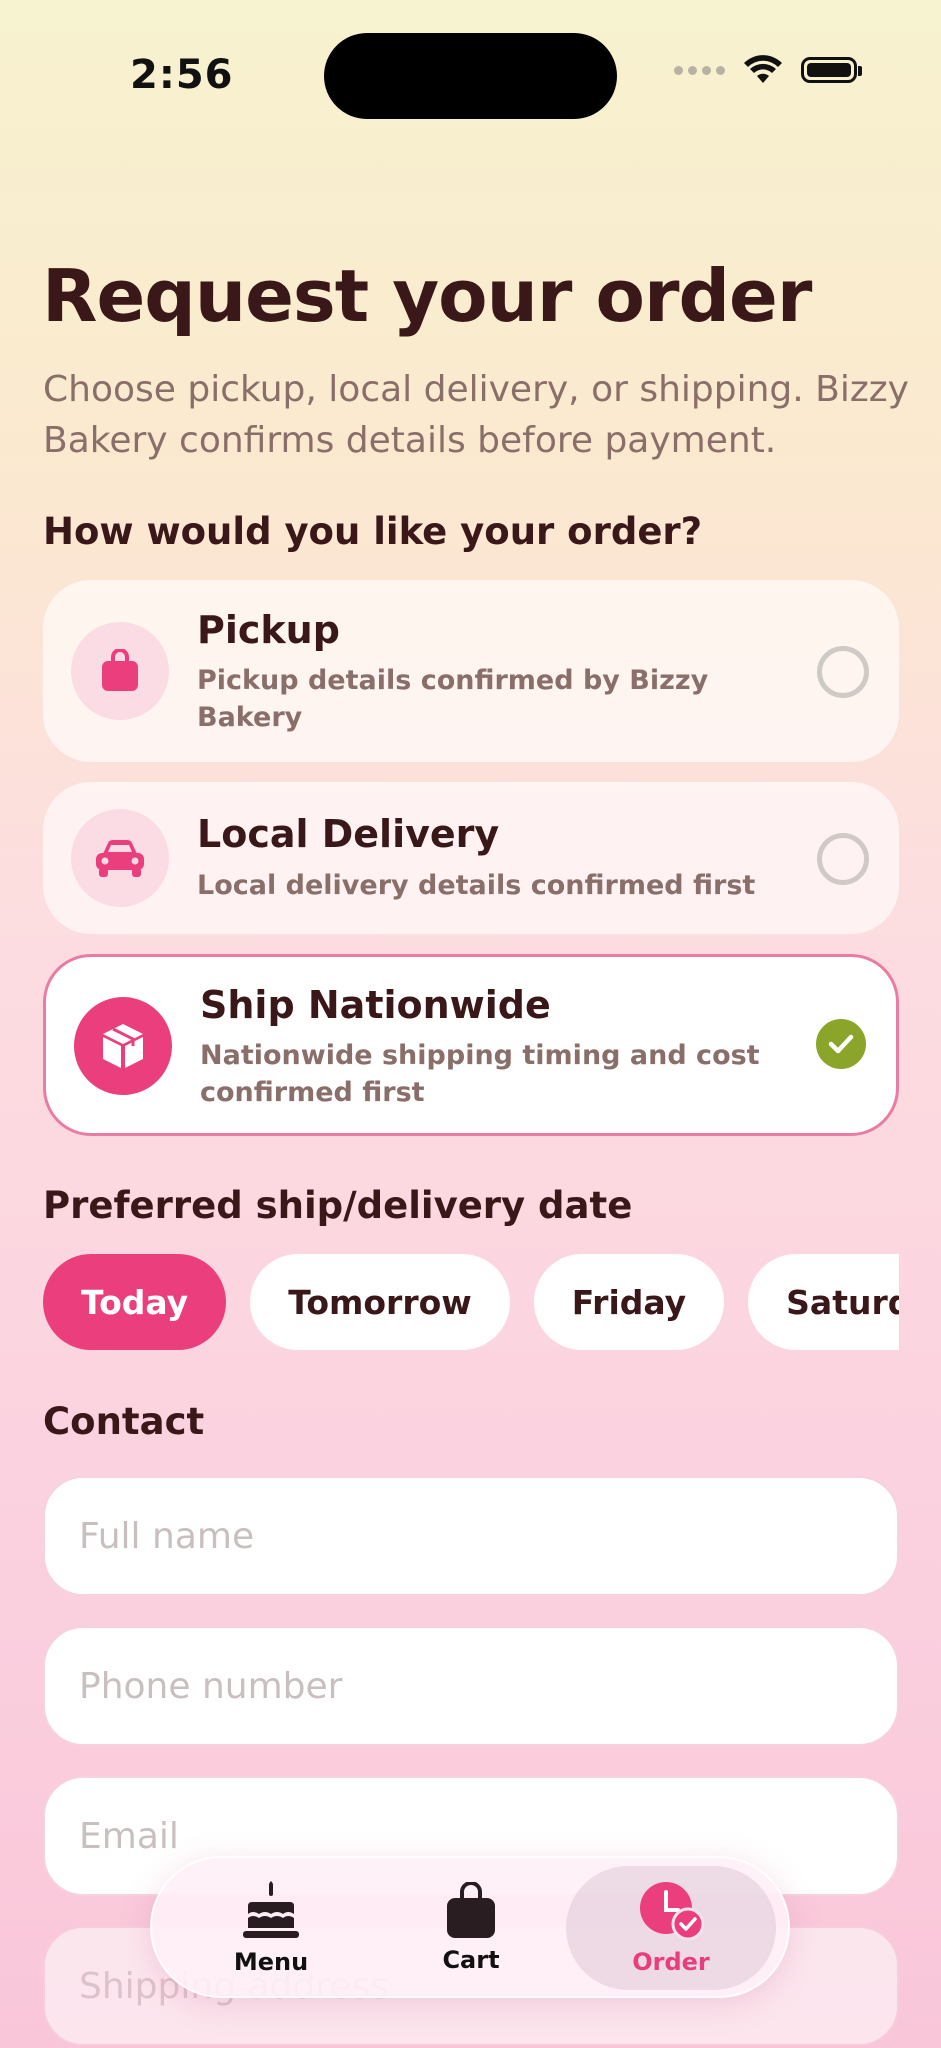 The image size is (941, 2048). Describe the element at coordinates (120, 858) in the screenshot. I see `car-icon` at that location.